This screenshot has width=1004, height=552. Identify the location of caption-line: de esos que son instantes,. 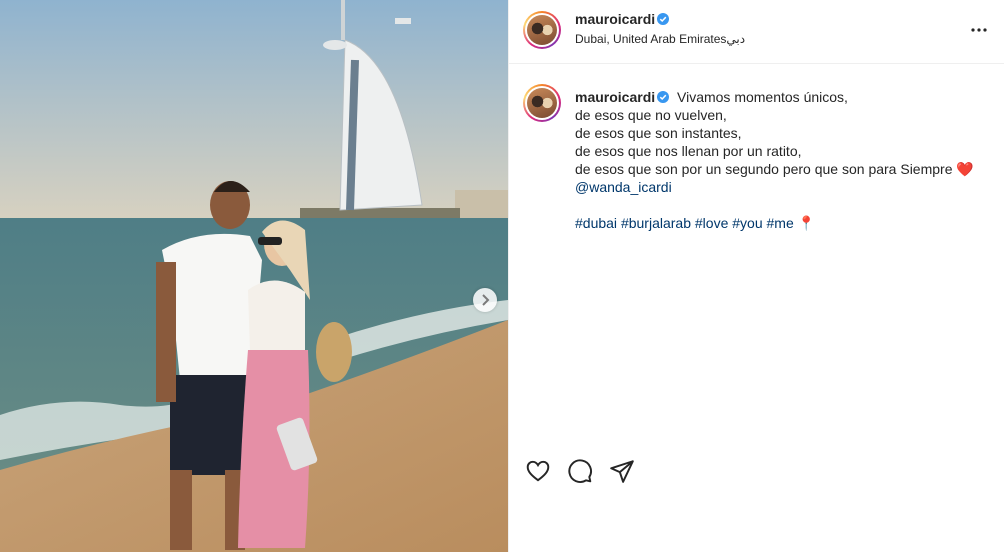
(658, 133).